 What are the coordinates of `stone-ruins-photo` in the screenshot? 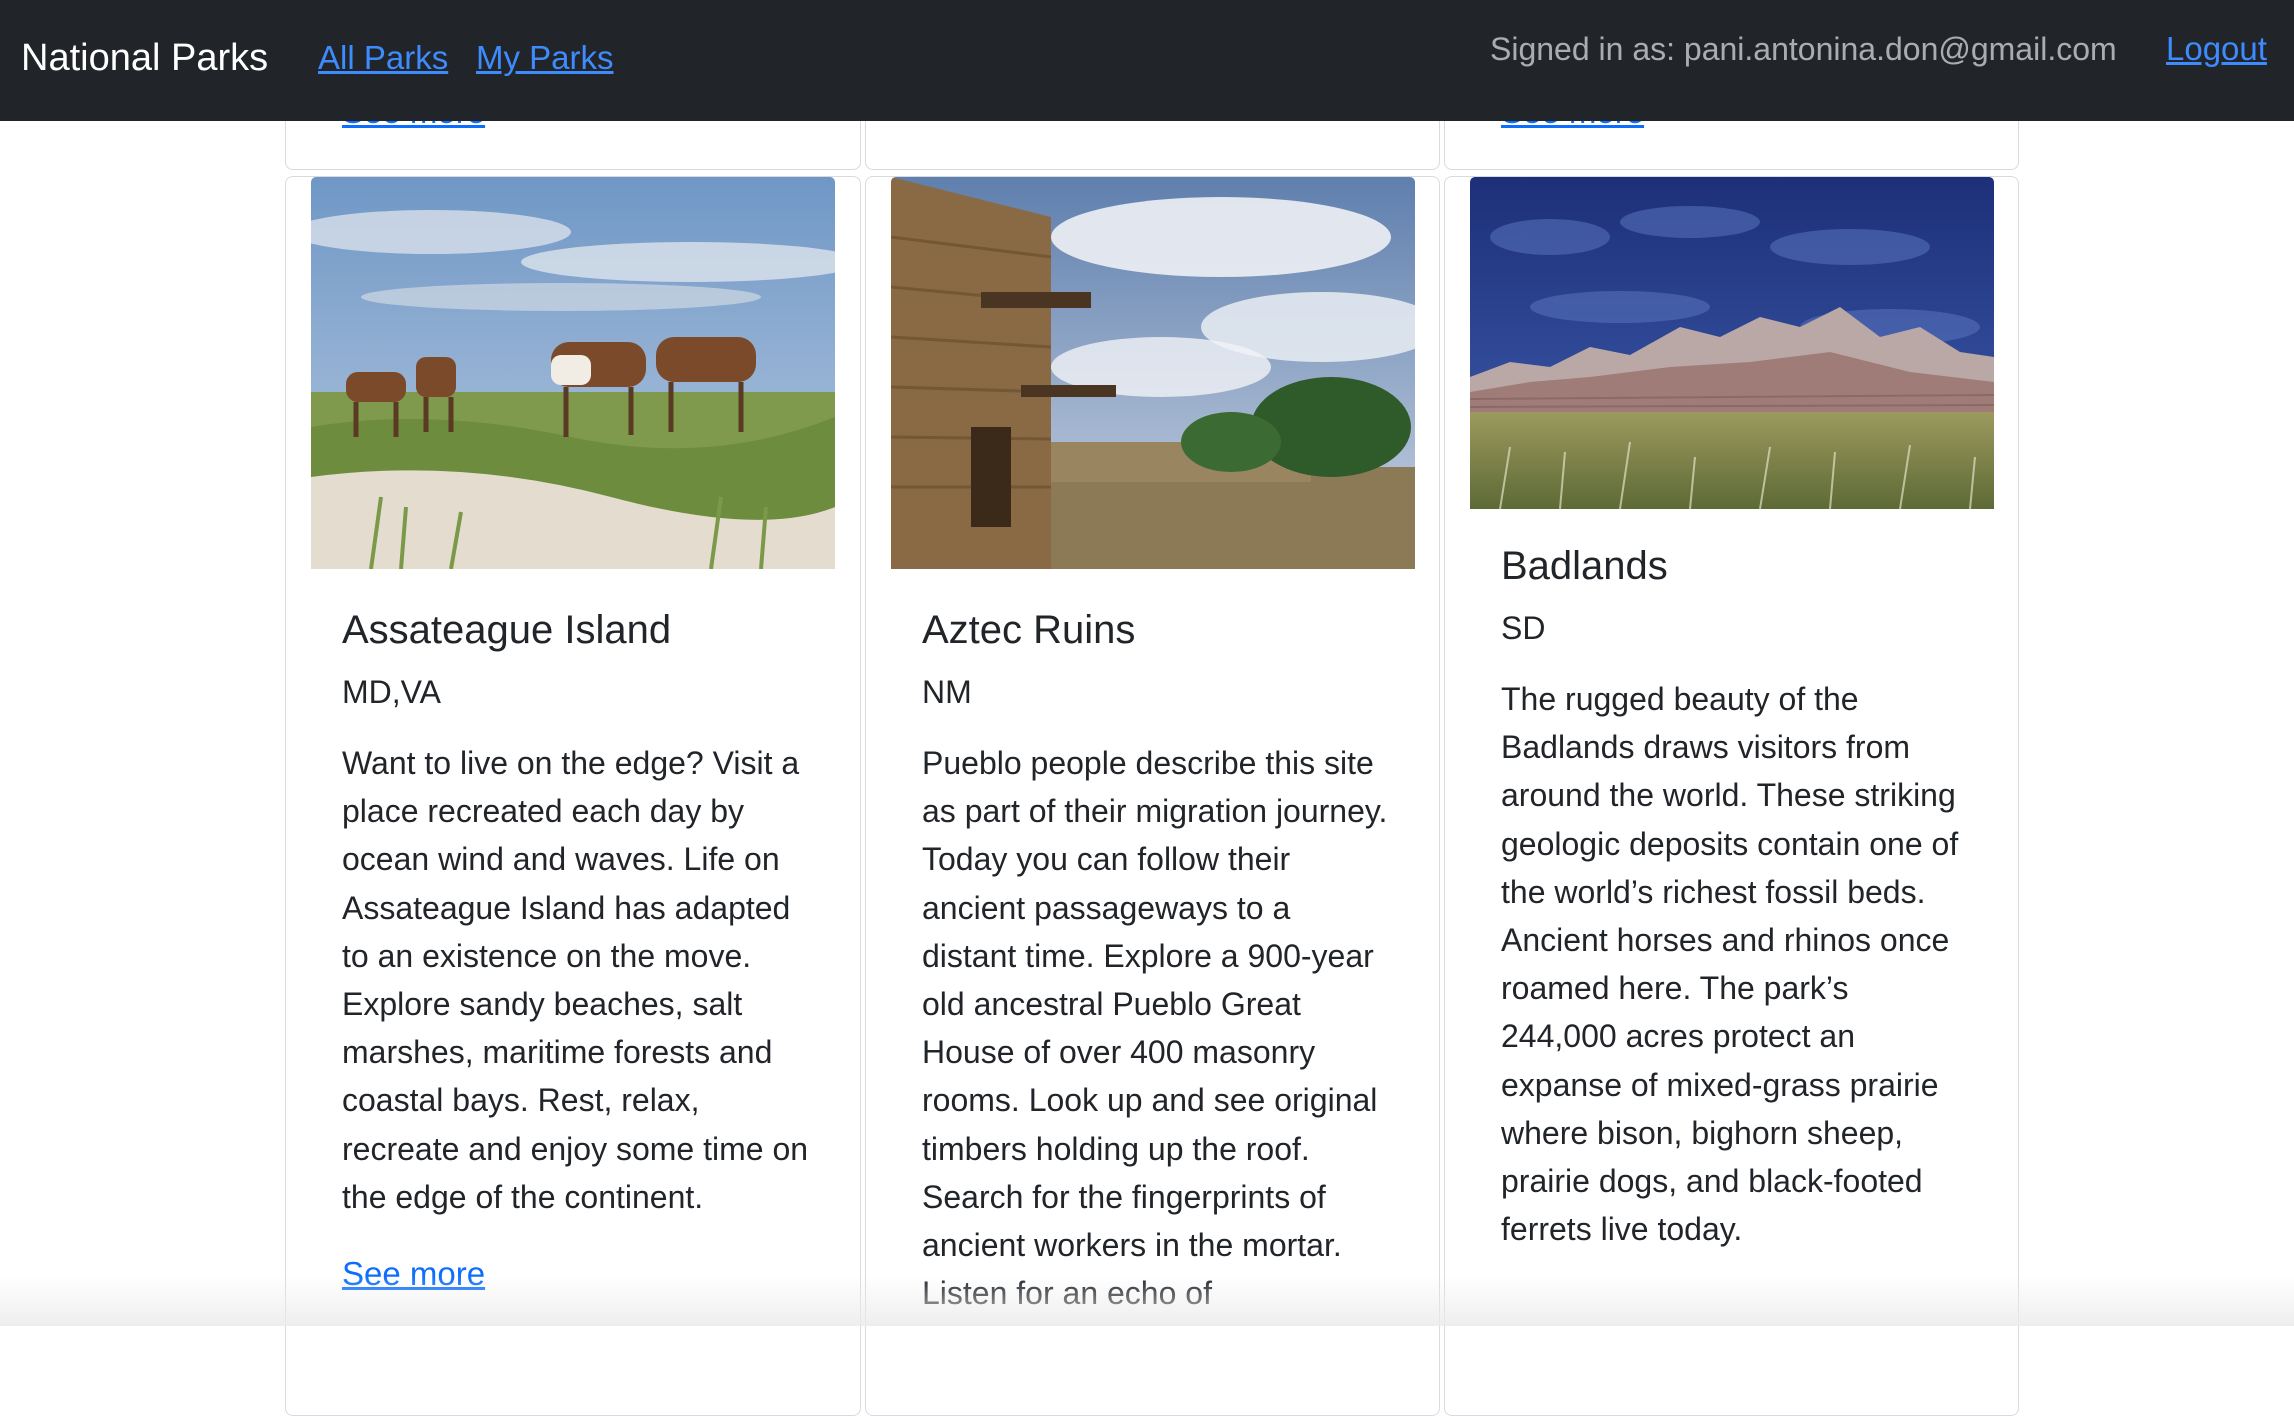 It's located at (1153, 373).